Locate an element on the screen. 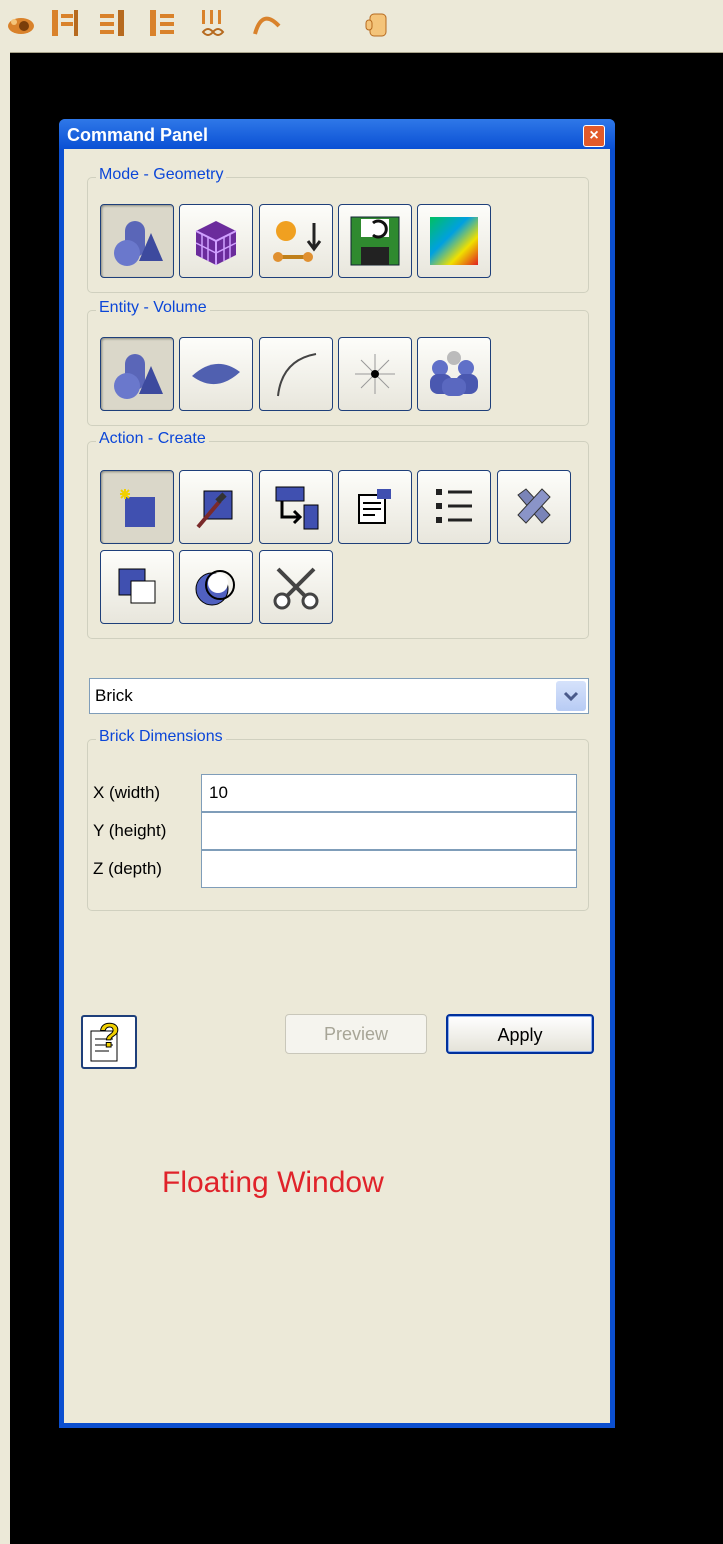  merge-icon is located at coordinates (215, 588).